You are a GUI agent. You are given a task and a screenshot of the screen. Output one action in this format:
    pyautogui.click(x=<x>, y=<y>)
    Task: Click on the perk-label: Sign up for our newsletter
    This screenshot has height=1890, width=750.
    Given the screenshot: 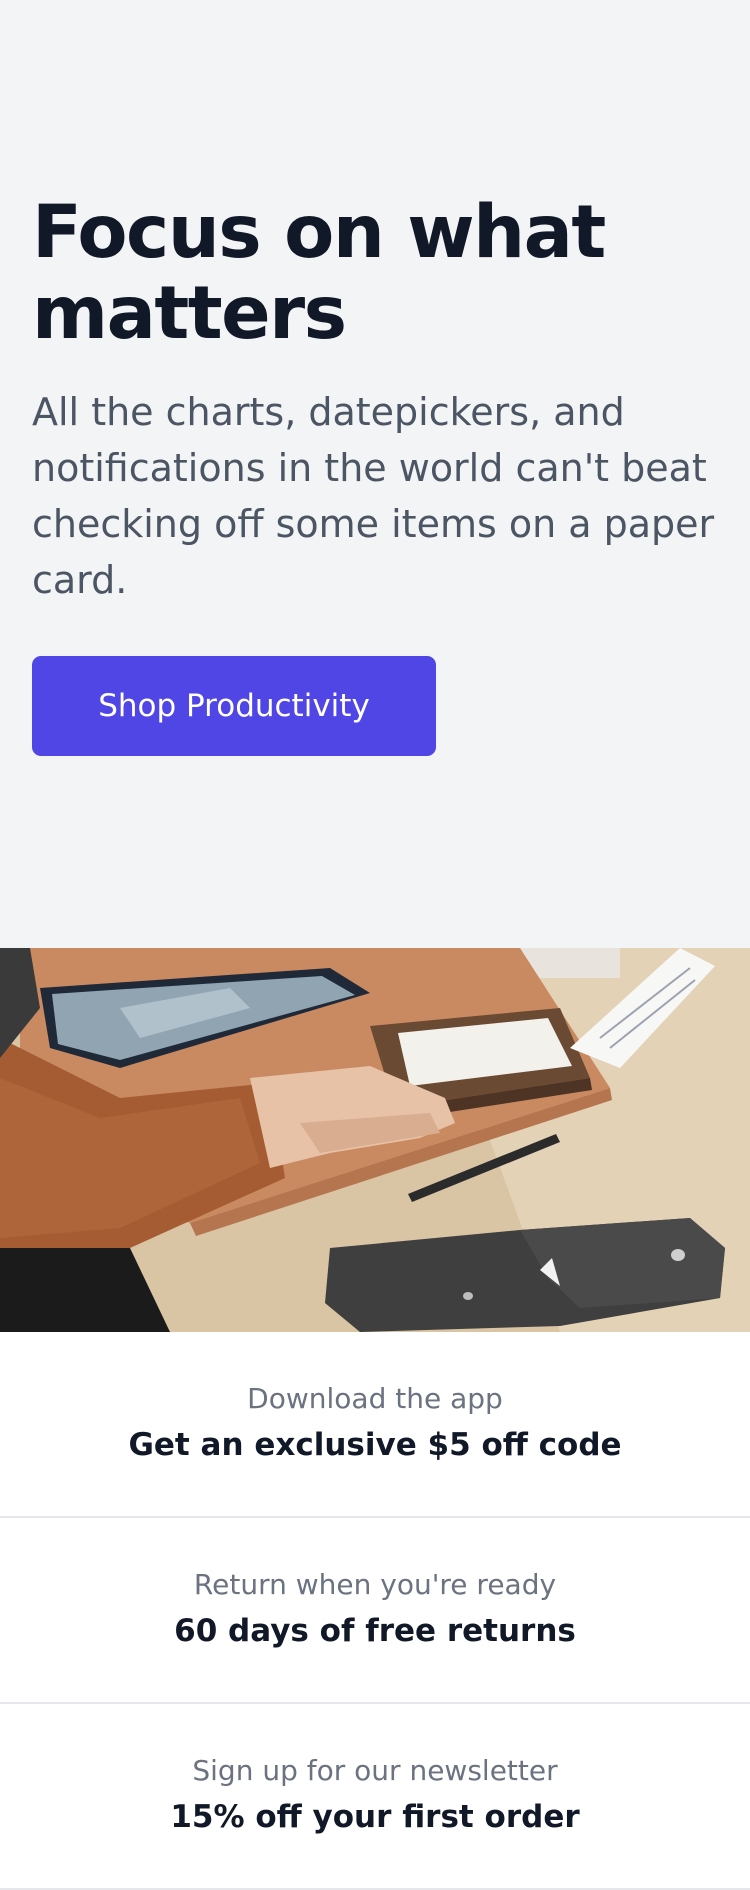 What is the action you would take?
    pyautogui.click(x=375, y=1770)
    